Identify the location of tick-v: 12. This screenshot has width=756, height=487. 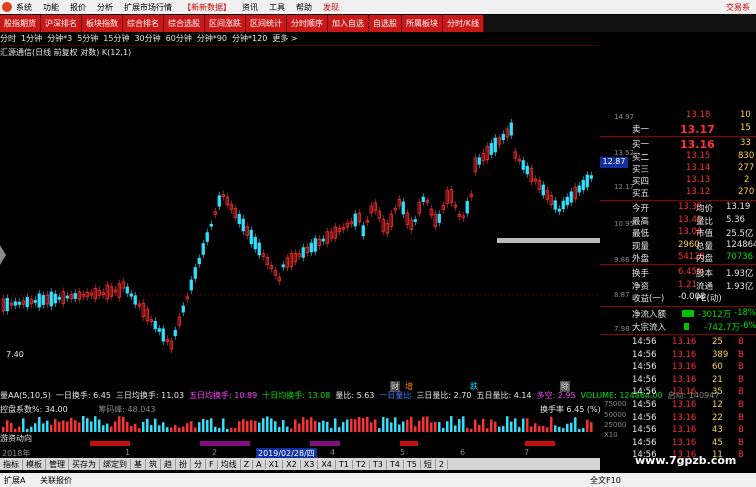
(717, 405).